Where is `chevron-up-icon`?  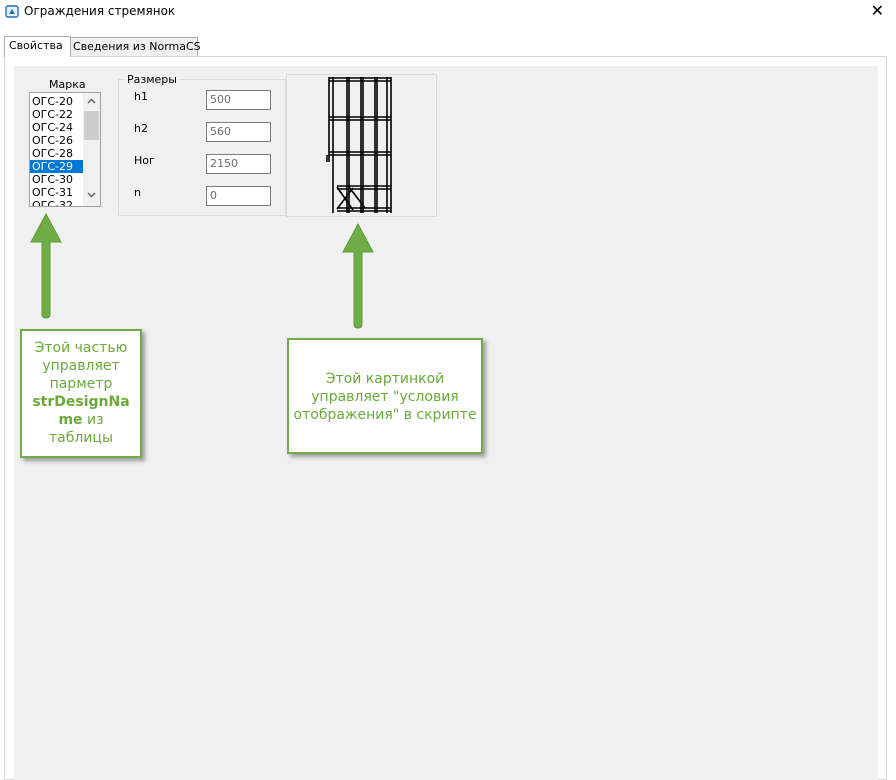 chevron-up-icon is located at coordinates (91, 102).